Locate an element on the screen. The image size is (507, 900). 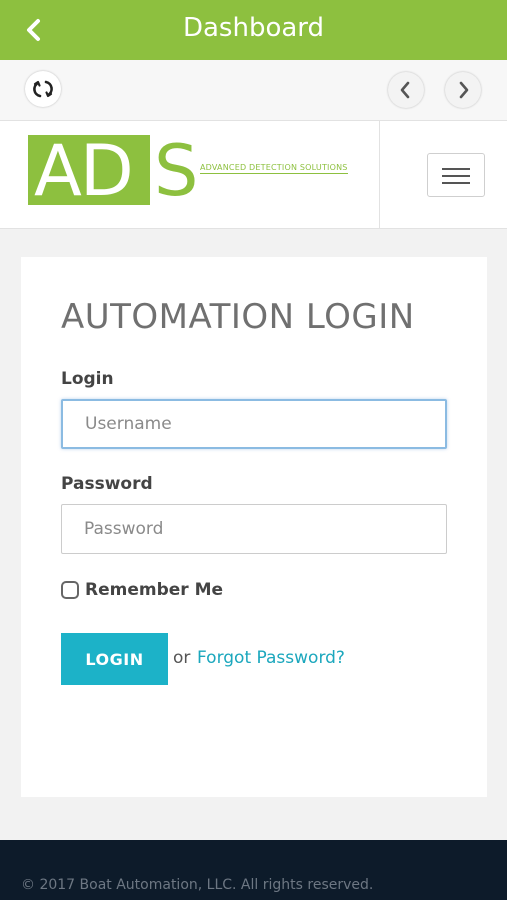
refresh-icon is located at coordinates (43, 89).